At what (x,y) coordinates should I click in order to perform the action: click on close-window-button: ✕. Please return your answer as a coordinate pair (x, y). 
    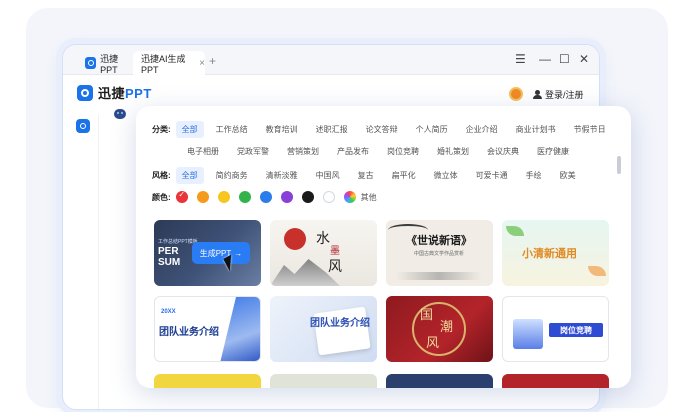
    Looking at the image, I should click on (584, 59).